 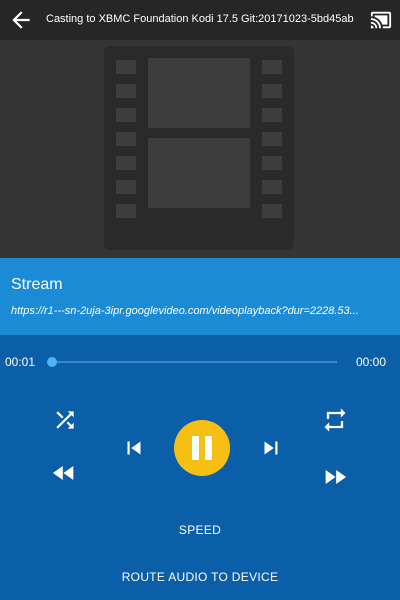 I want to click on pause-button, so click(x=202, y=448).